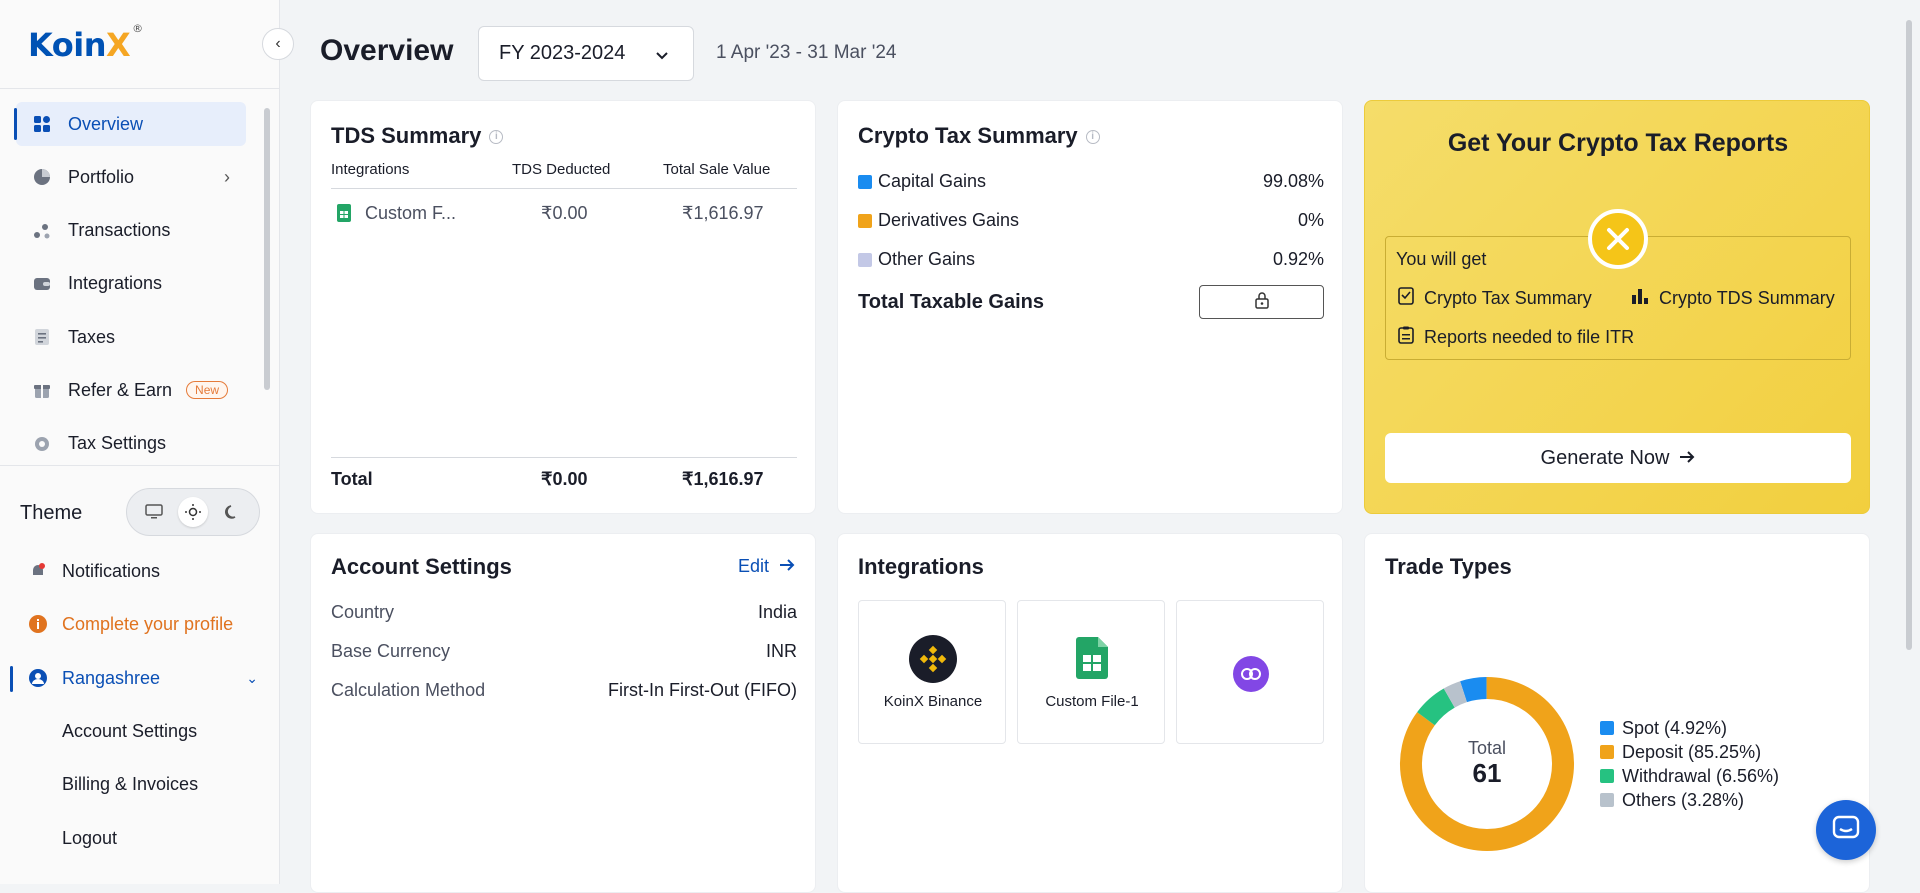 The height and width of the screenshot is (893, 1920). What do you see at coordinates (42, 124) in the screenshot?
I see `grid-icon` at bounding box center [42, 124].